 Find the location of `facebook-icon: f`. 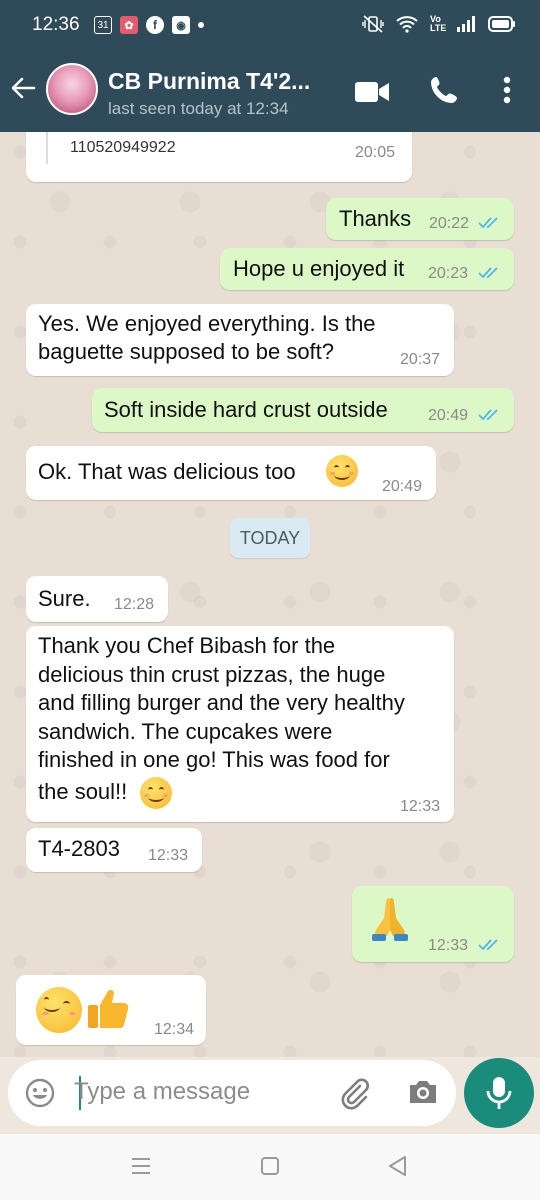

facebook-icon: f is located at coordinates (155, 25).